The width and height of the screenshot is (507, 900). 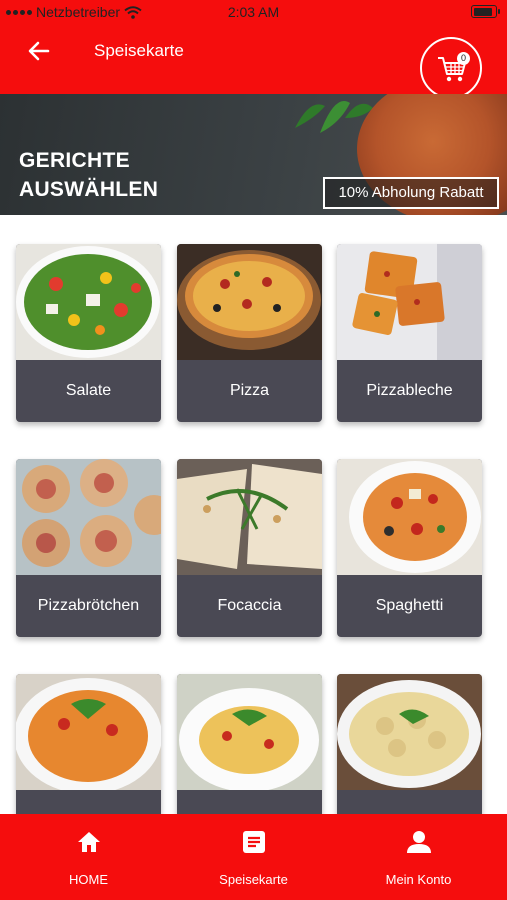 What do you see at coordinates (249, 302) in the screenshot?
I see `pizza-image` at bounding box center [249, 302].